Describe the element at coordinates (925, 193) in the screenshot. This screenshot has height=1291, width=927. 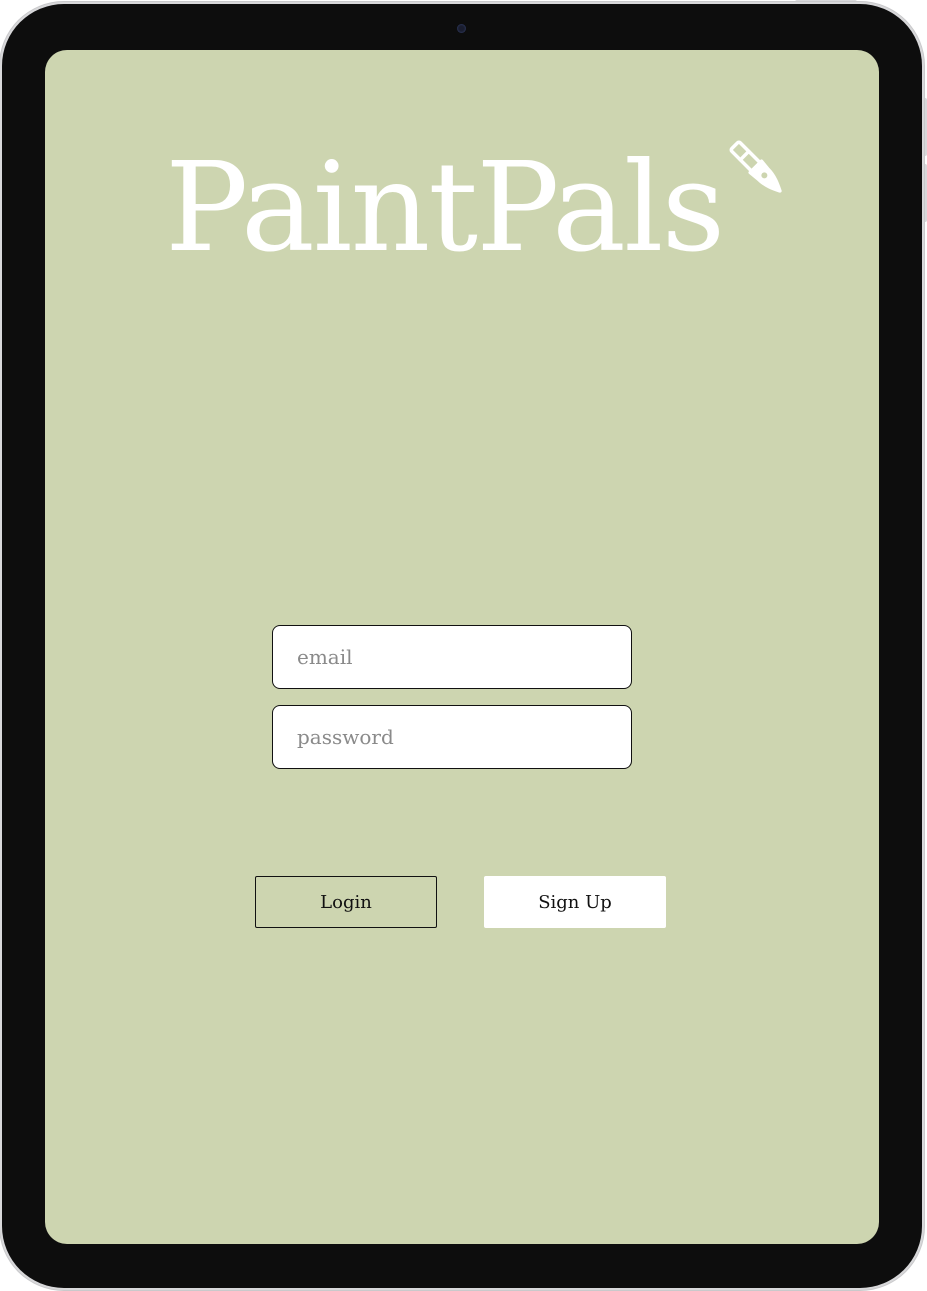
I see `device-volume-down-button` at that location.